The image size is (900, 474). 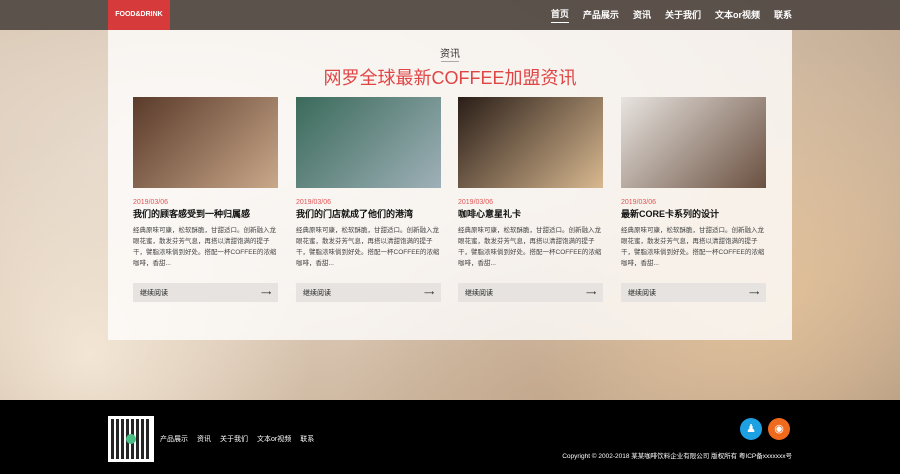 I want to click on nav-news: 资讯, so click(x=642, y=15).